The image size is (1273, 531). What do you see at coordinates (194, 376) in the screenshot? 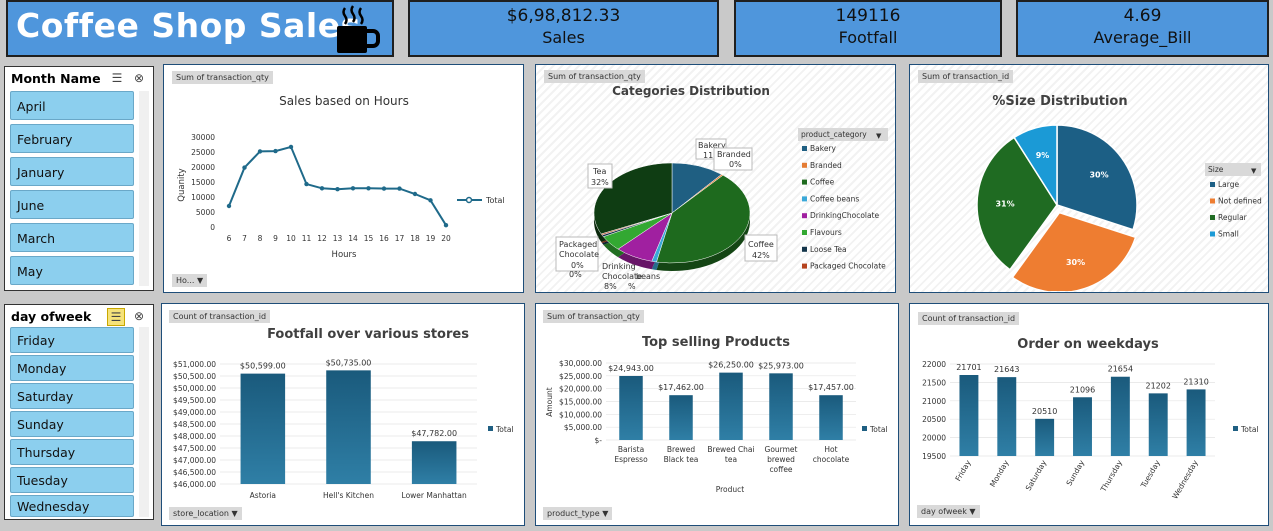
I see `y-tick-label: $50,500.00` at bounding box center [194, 376].